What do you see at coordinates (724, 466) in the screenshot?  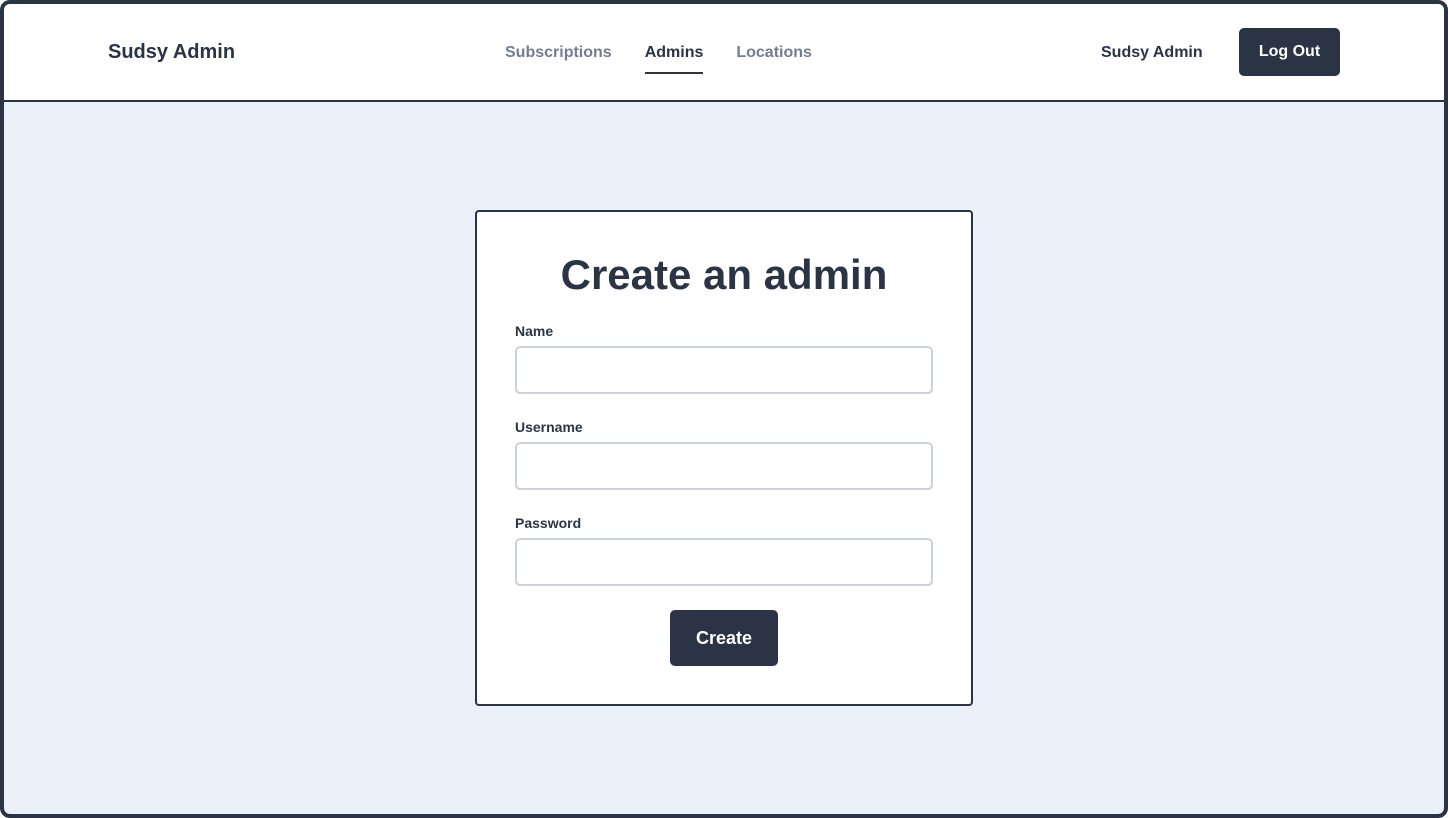 I see `username-input` at bounding box center [724, 466].